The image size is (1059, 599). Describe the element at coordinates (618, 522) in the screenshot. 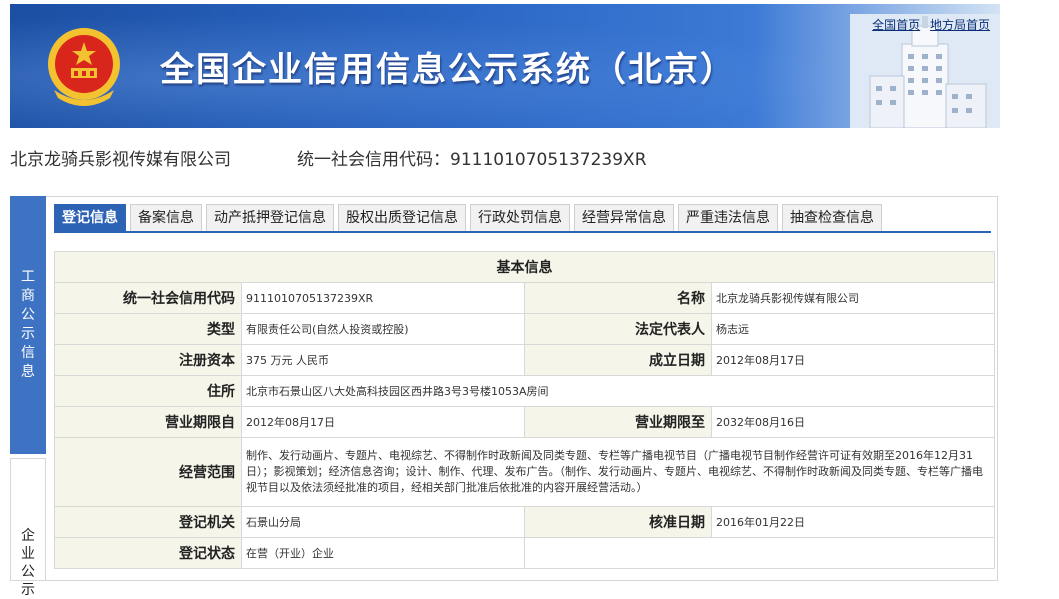

I see `approval-label: 核准日期` at that location.